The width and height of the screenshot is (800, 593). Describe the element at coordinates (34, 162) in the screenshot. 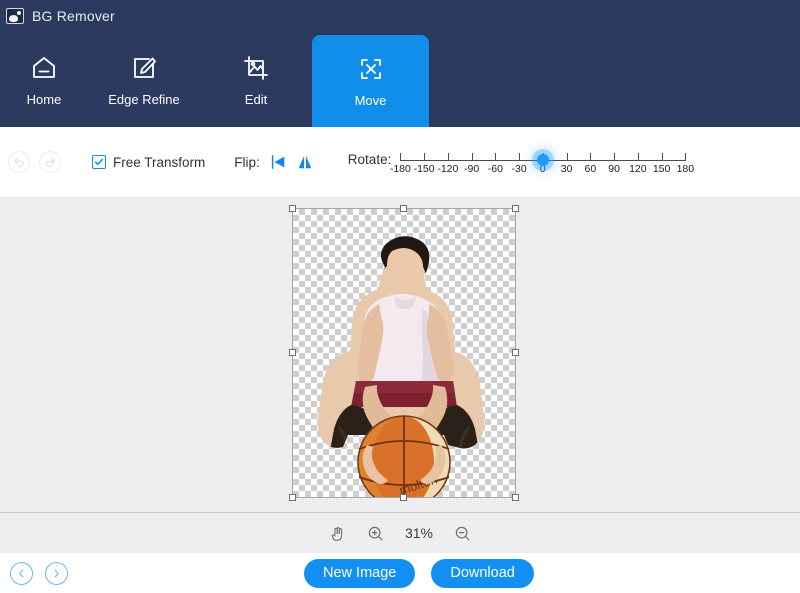

I see `history-buttons` at that location.